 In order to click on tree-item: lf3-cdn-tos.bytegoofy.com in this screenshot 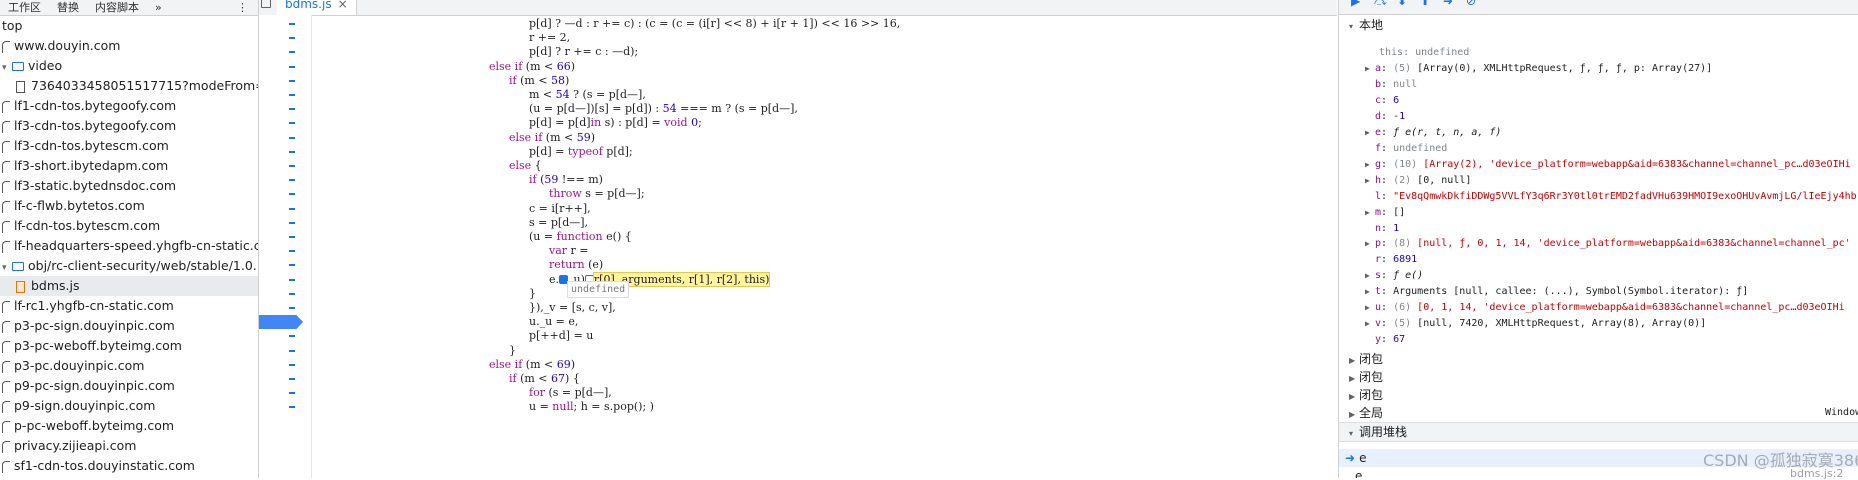, I will do `click(129, 126)`.